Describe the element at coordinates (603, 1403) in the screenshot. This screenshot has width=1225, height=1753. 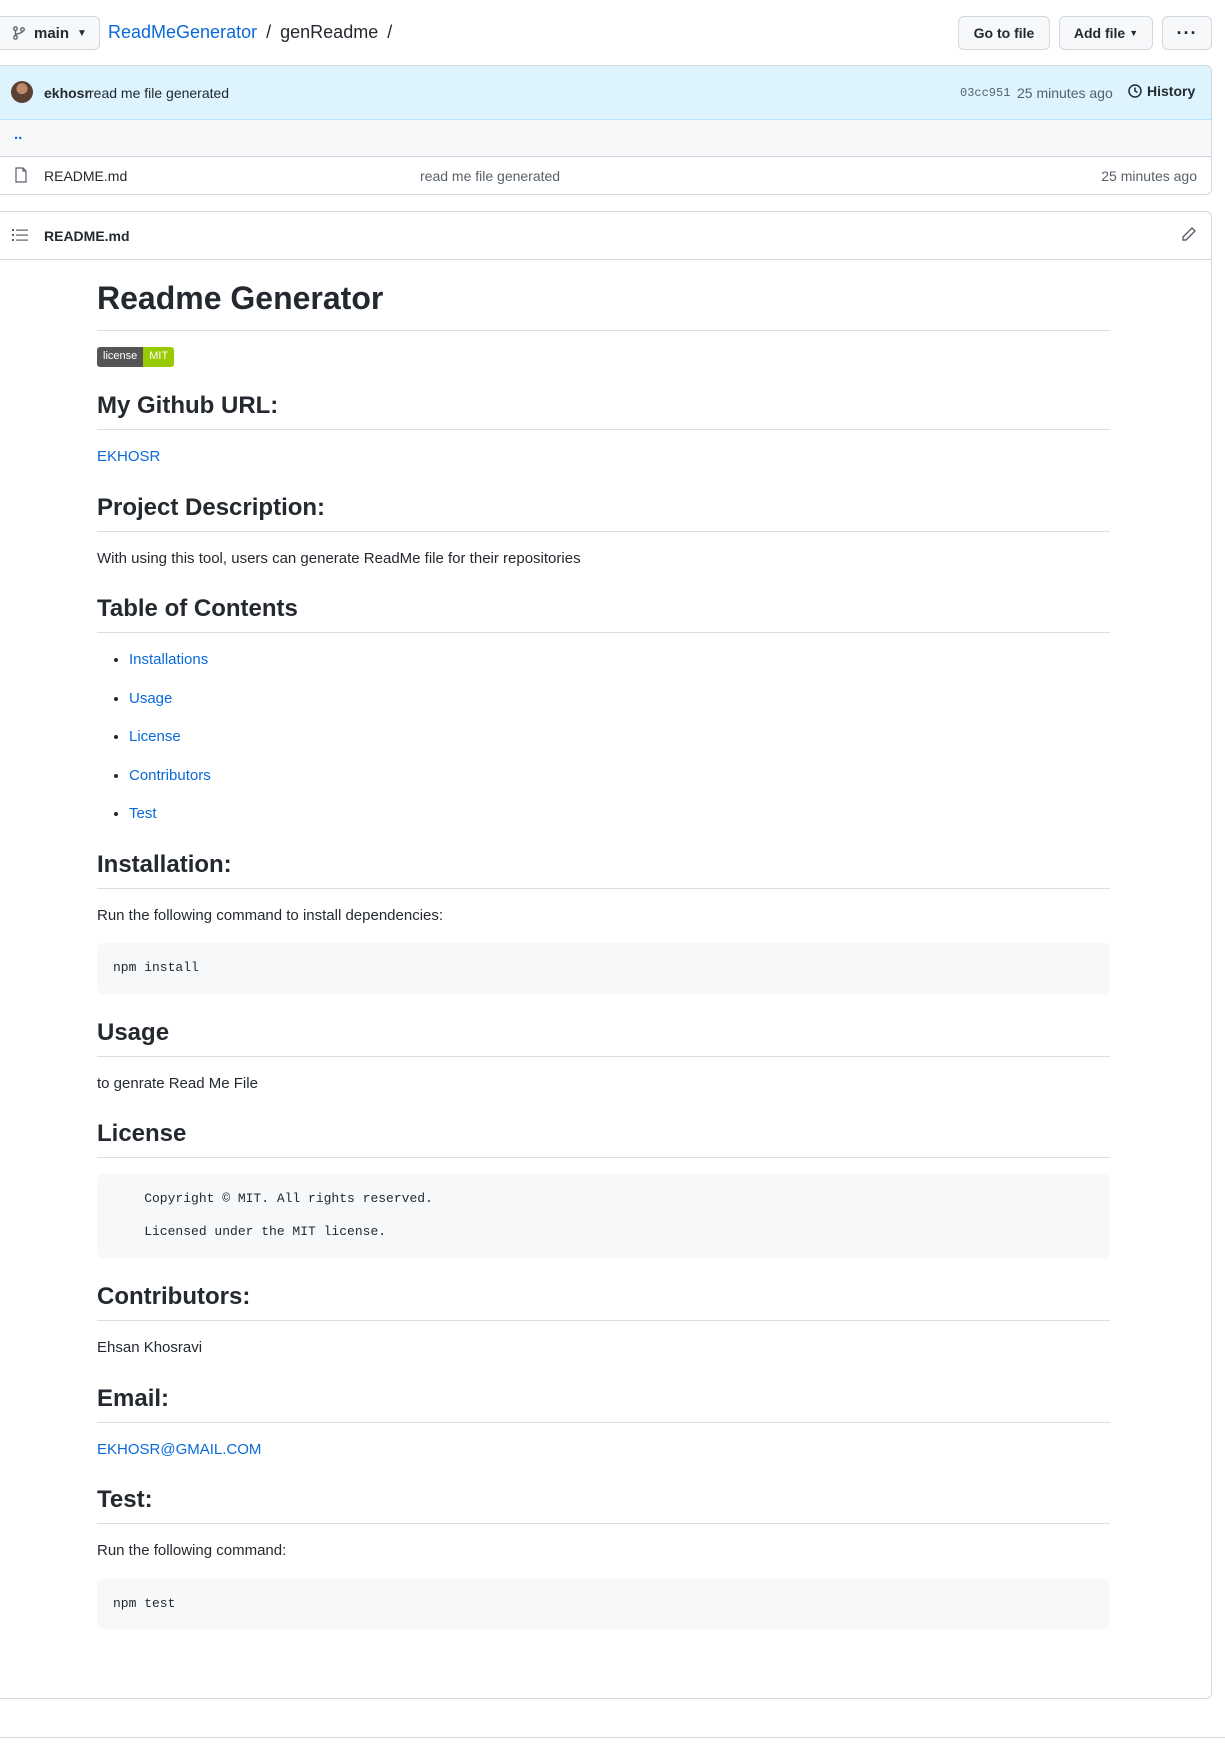
I see `email-heading: Email:` at that location.